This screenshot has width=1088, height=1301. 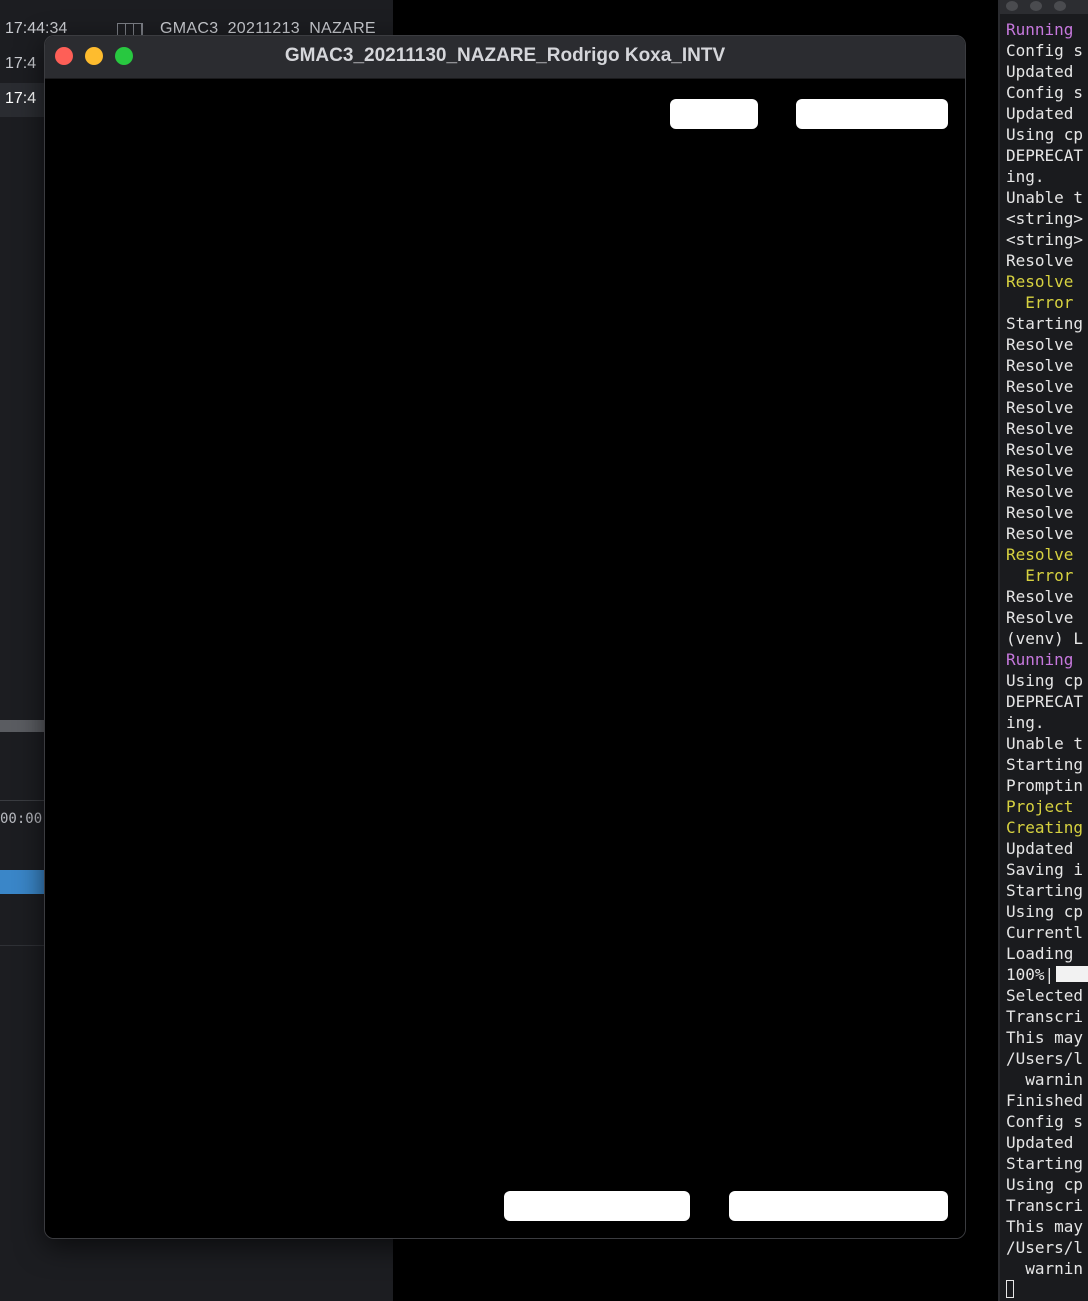 What do you see at coordinates (22, 945) in the screenshot?
I see `timeline-track-divider` at bounding box center [22, 945].